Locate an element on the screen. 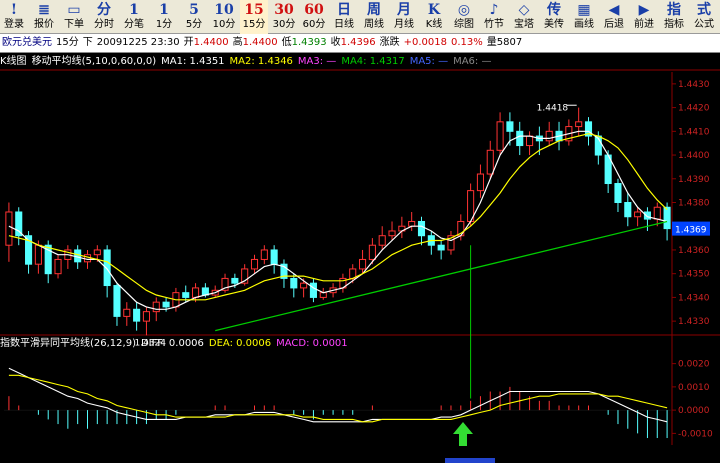 The image size is (720, 463). order-icon: ▭ is located at coordinates (74, 10).